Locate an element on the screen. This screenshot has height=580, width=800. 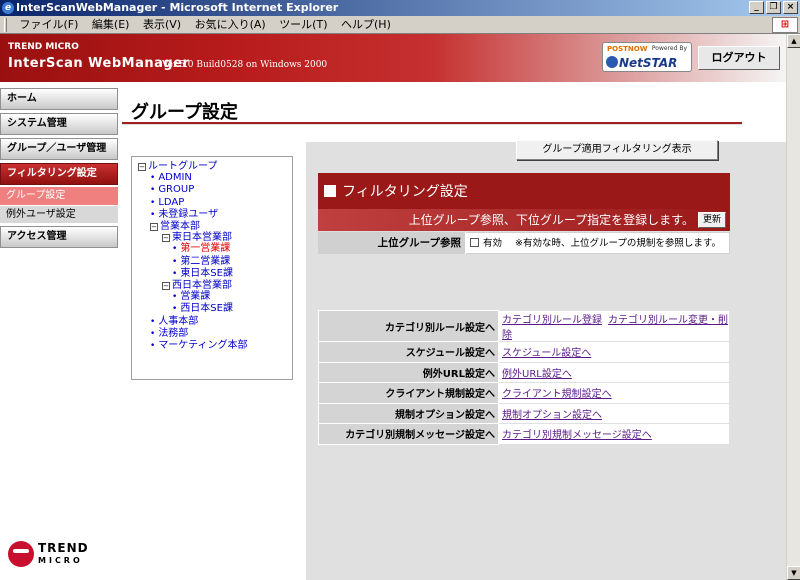
window-controls: _ ❐ × is located at coordinates (773, 7).